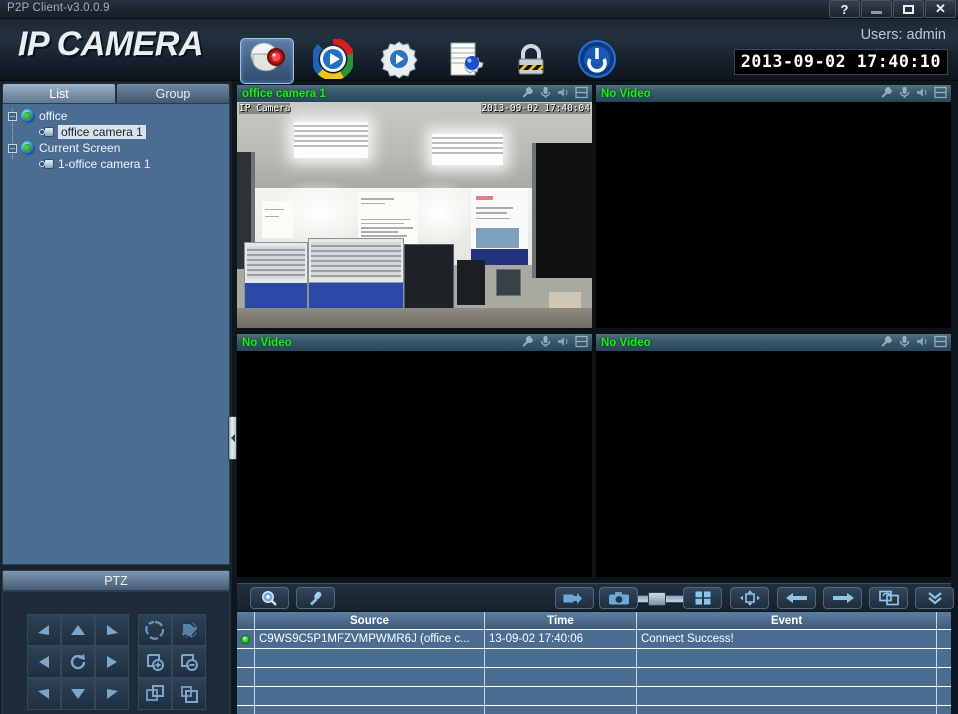 This screenshot has width=958, height=714. What do you see at coordinates (414, 215) in the screenshot?
I see `video-surface: IP Camera 2013-09-02 17:40:04` at bounding box center [414, 215].